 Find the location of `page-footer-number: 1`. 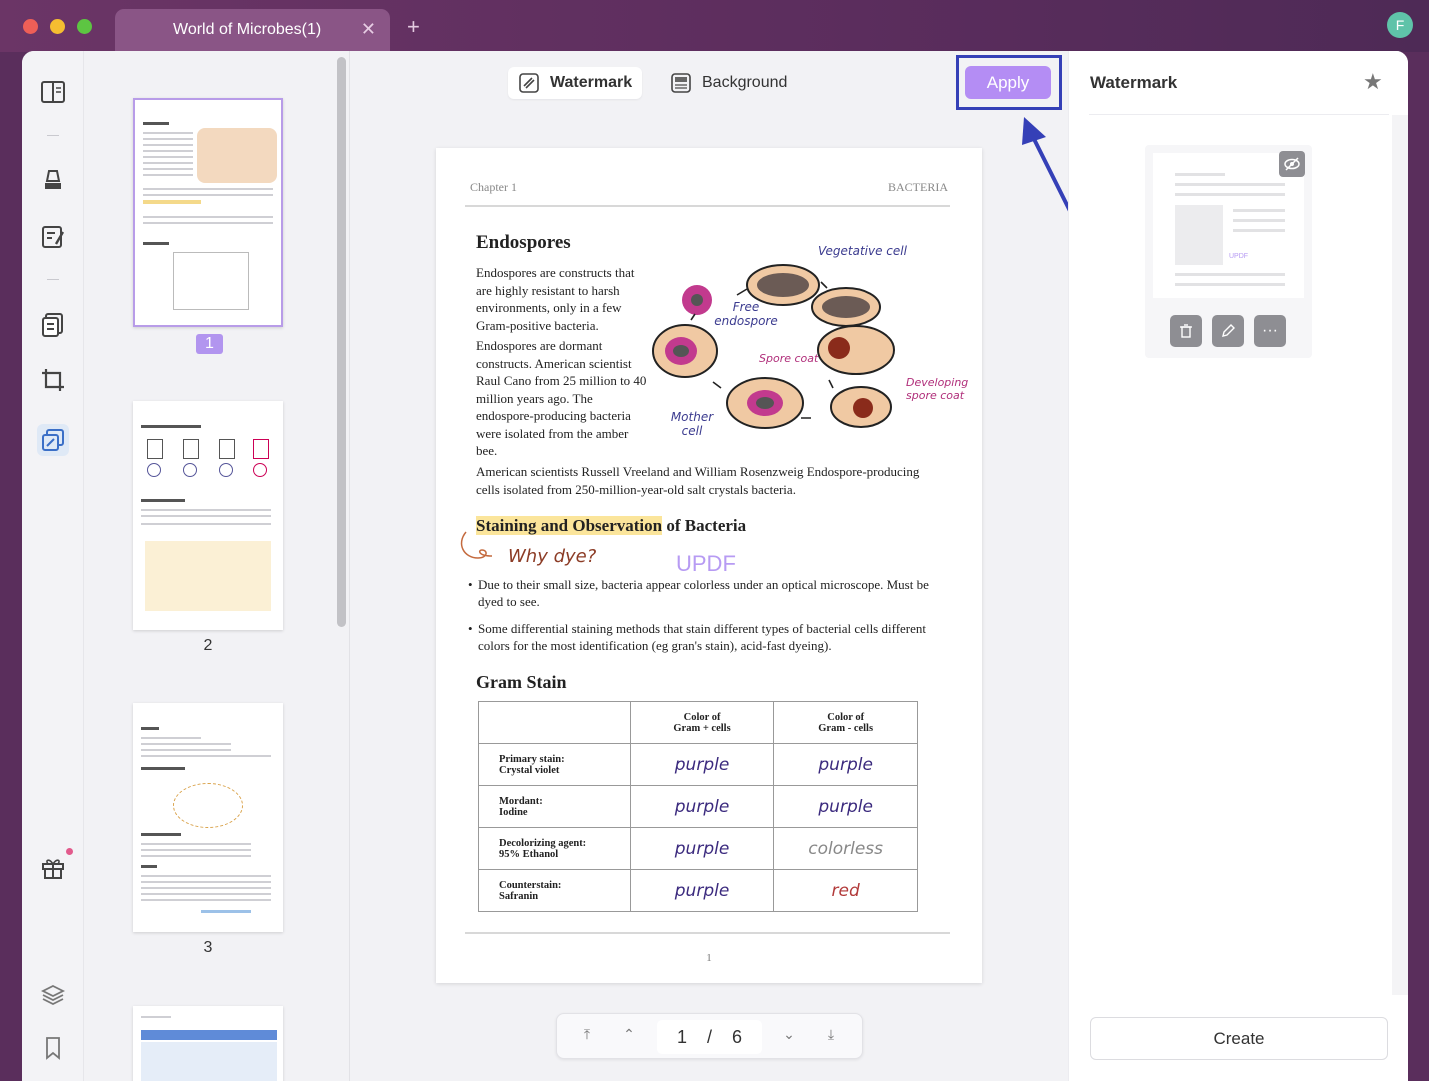

page-footer-number: 1 is located at coordinates (709, 958).